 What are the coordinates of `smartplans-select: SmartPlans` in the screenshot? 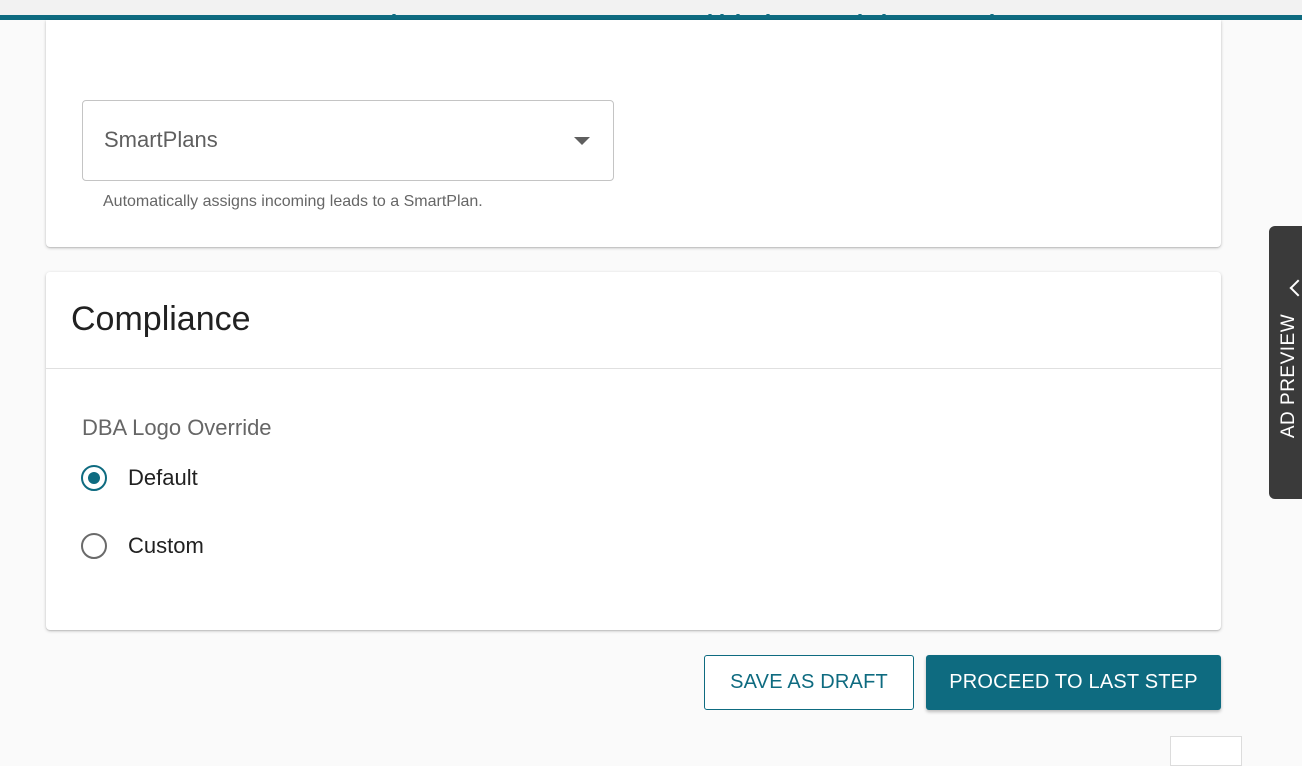 It's located at (348, 140).